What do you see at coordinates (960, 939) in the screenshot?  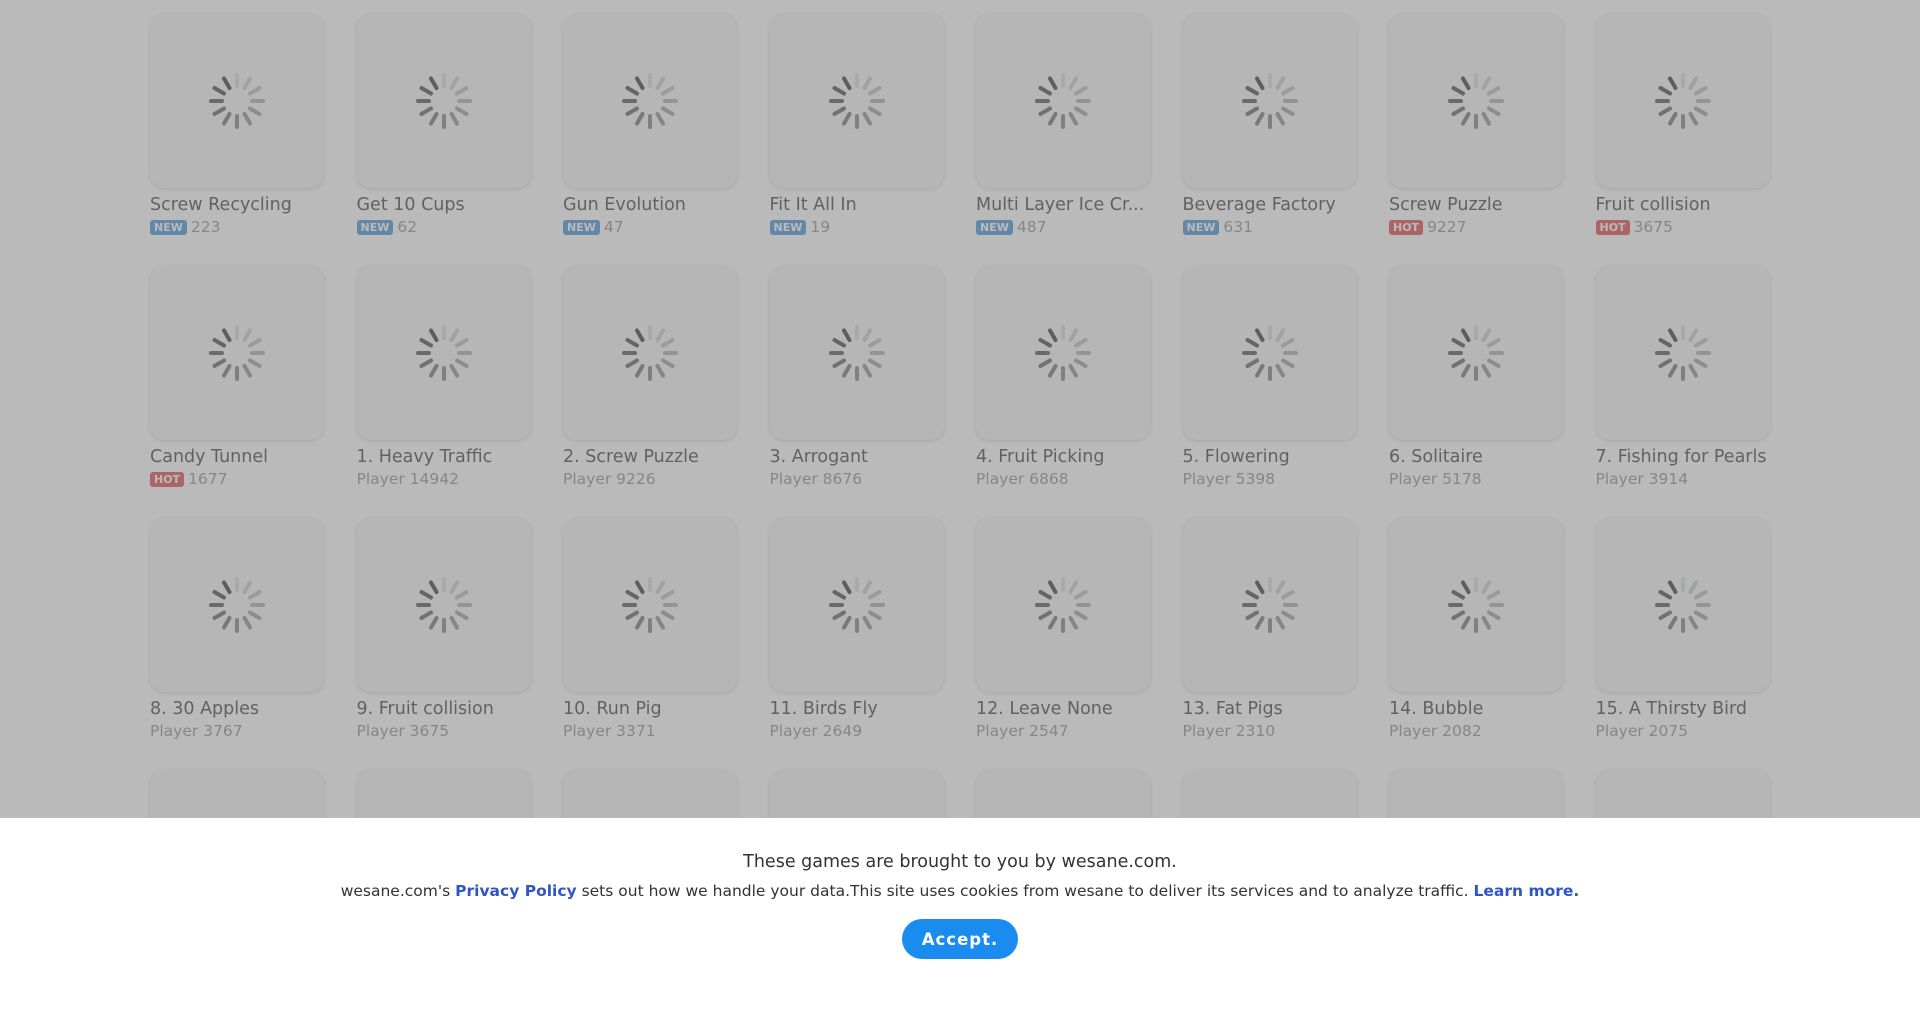 I see `accept-button: Accept.` at bounding box center [960, 939].